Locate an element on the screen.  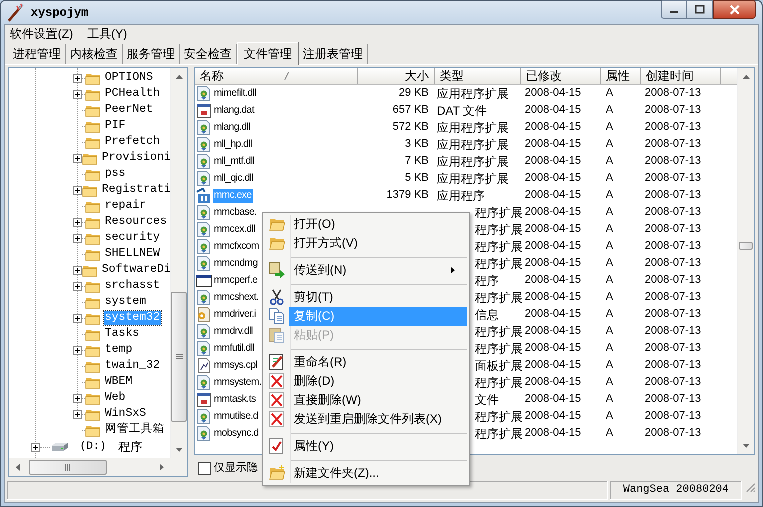
tree-item: Prefetch is located at coordinates (133, 142).